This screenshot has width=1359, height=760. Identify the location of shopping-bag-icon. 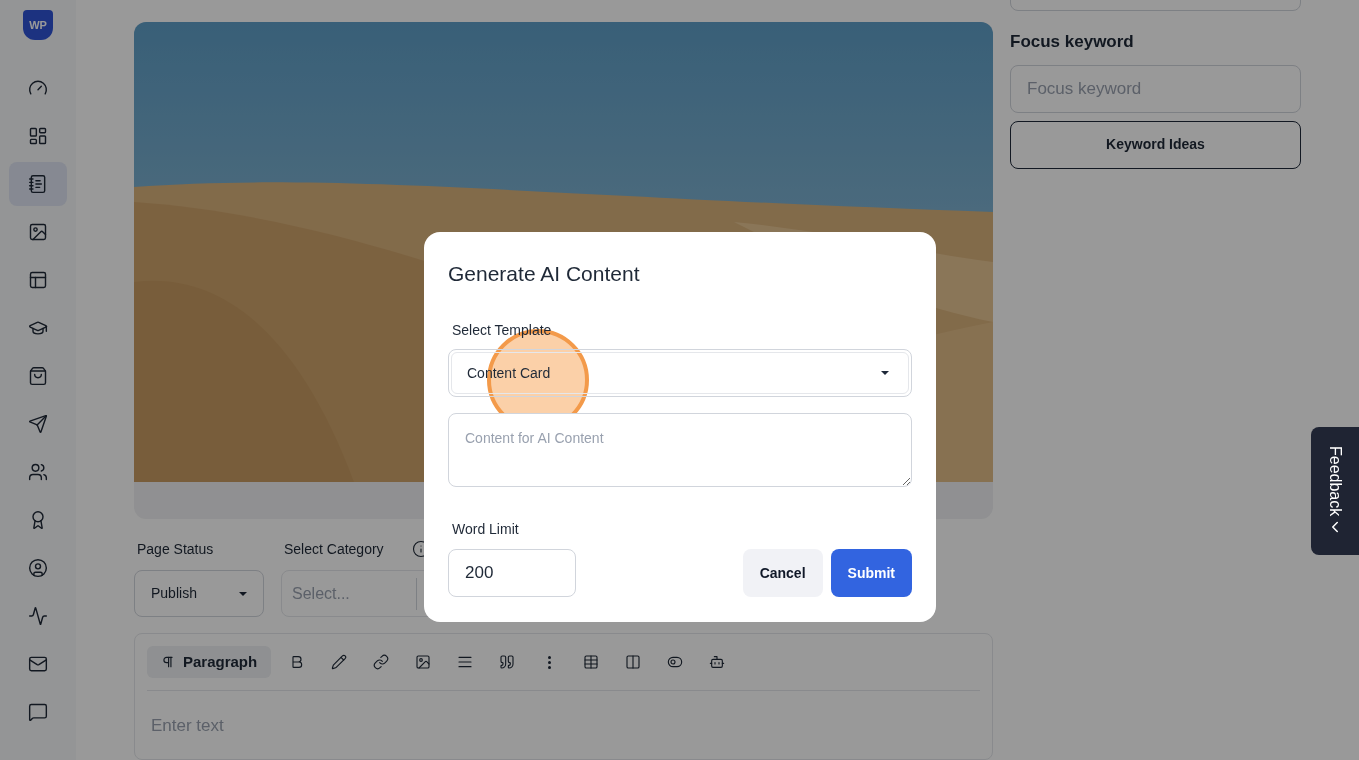
(38, 376).